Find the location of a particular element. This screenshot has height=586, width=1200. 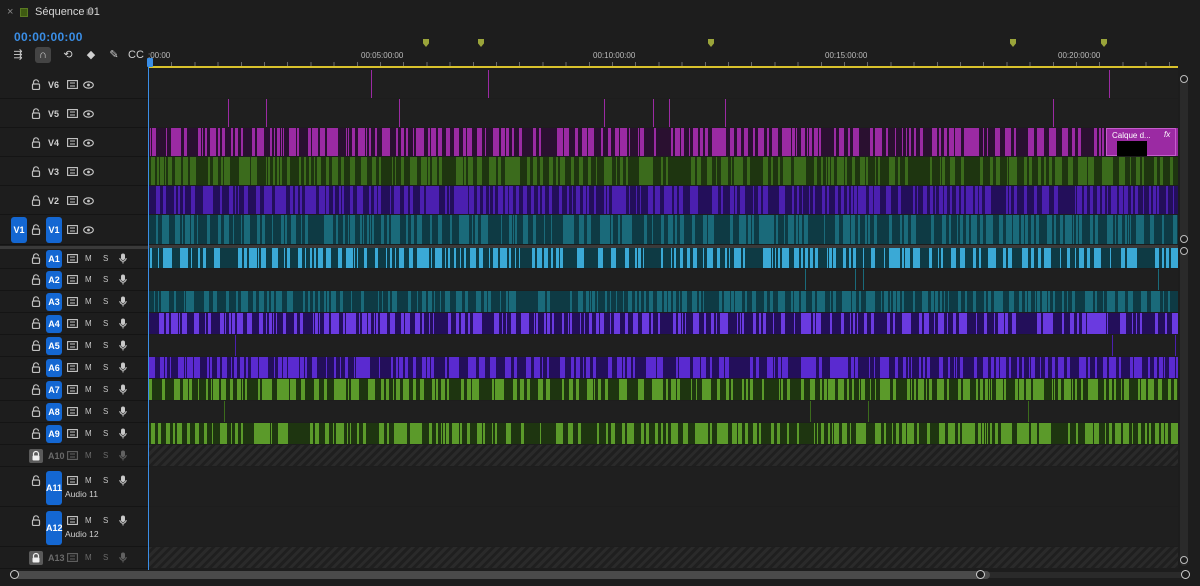

track-target-a12: A12 is located at coordinates (54, 528).